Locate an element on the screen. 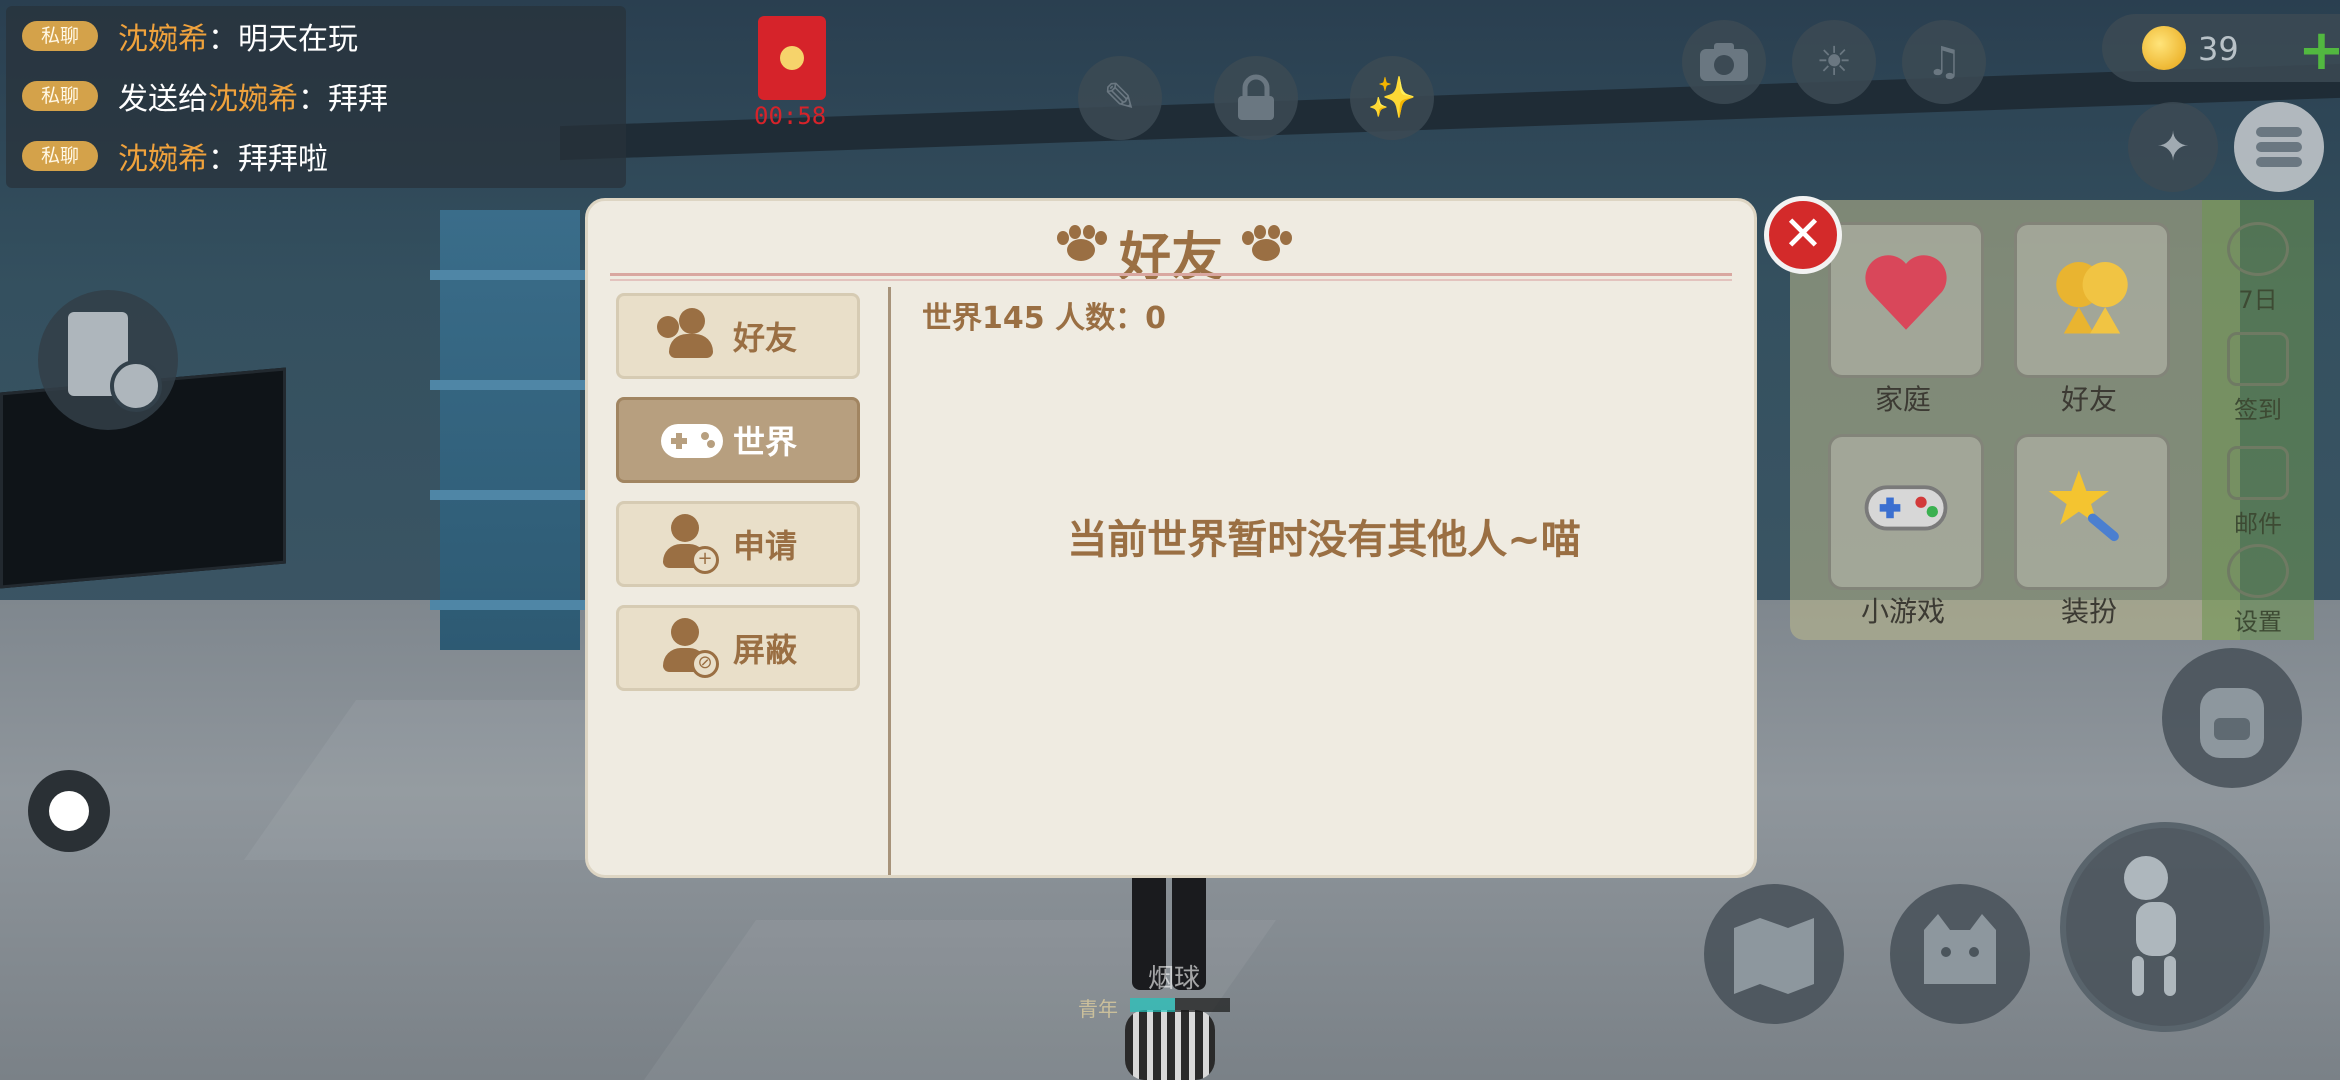 This screenshot has height=1080, width=2340. close-icon: ✕ is located at coordinates (1803, 234).